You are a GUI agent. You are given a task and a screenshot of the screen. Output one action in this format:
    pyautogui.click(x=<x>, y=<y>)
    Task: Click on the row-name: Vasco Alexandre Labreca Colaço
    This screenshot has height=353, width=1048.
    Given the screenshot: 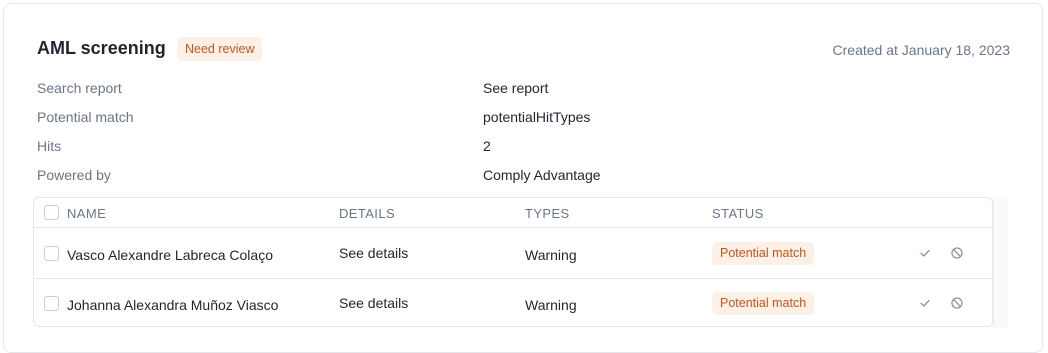 What is the action you would take?
    pyautogui.click(x=170, y=255)
    